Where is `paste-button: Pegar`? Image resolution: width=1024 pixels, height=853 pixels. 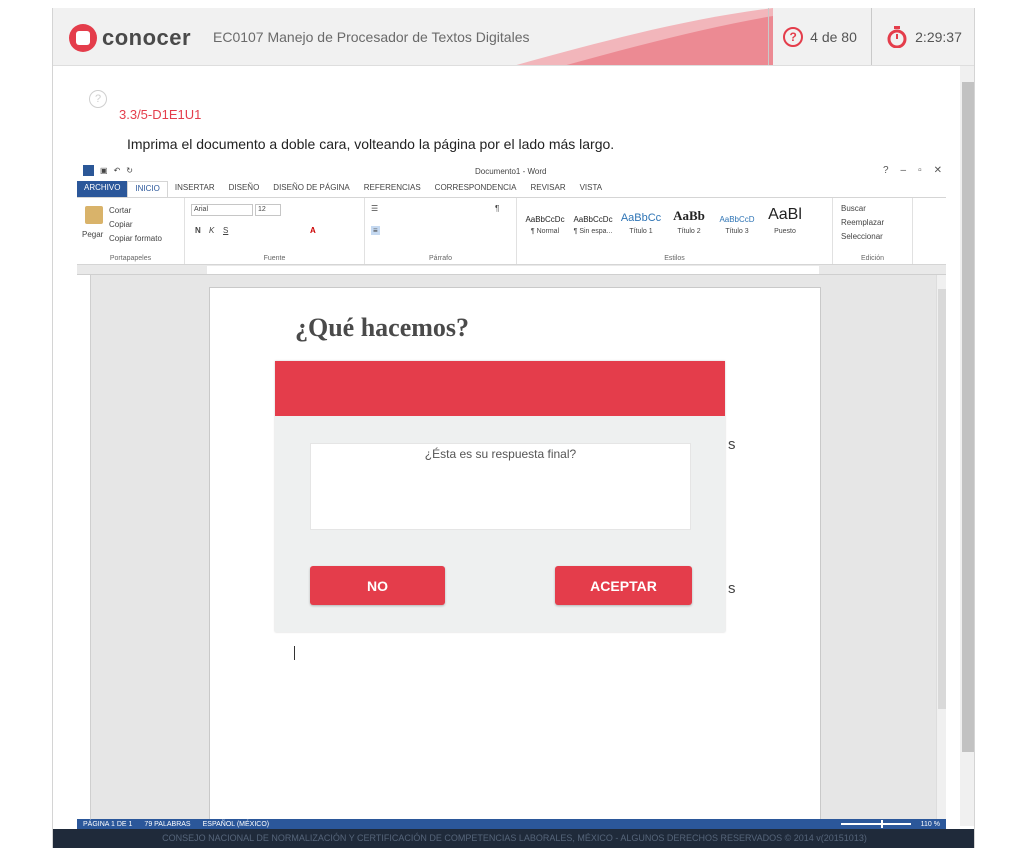
paste-button: Pegar is located at coordinates (92, 234).